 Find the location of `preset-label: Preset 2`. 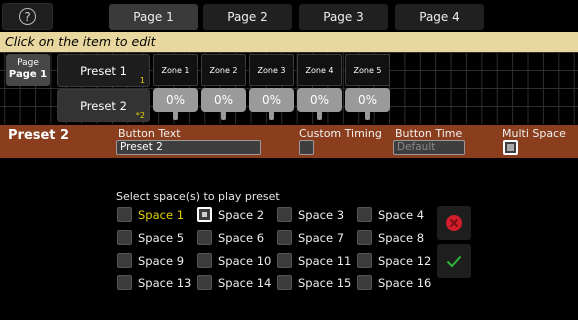

preset-label: Preset 2 is located at coordinates (103, 105).